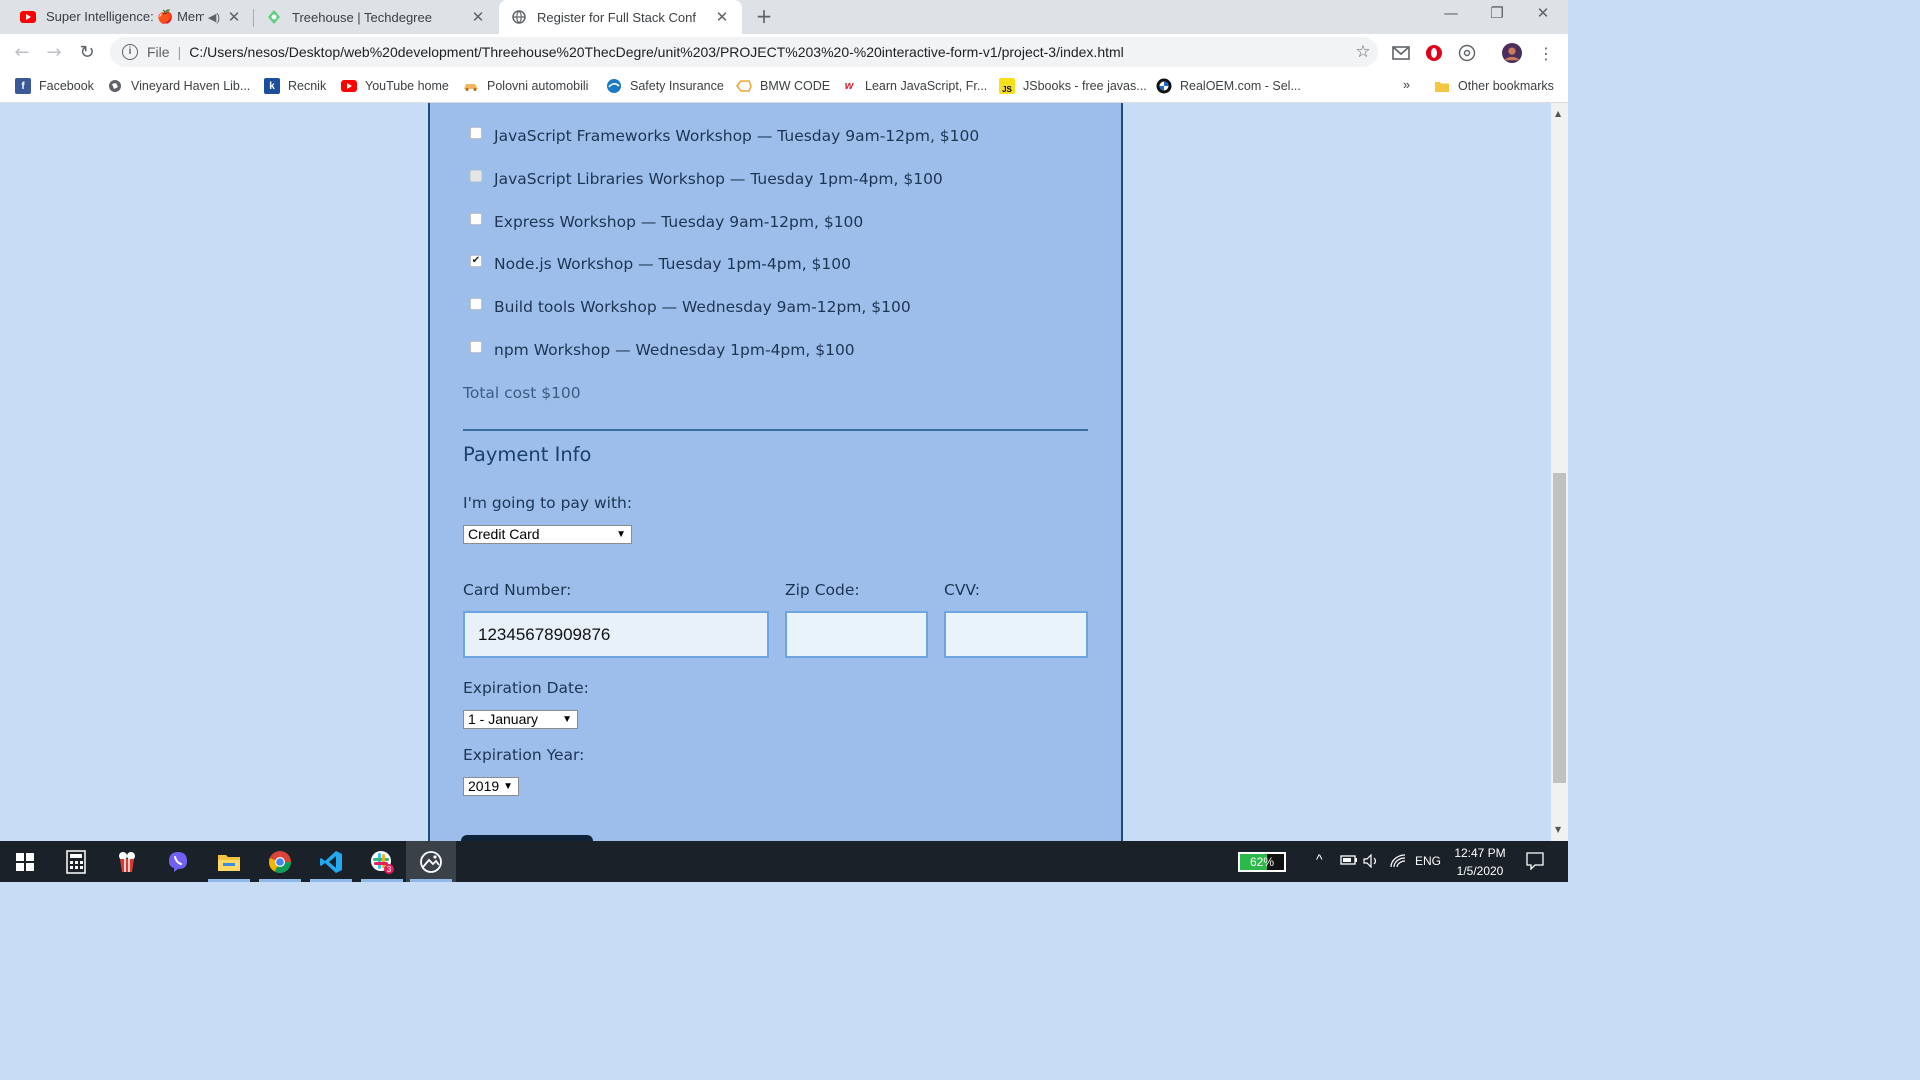 This screenshot has height=1080, width=1920. I want to click on scroll-down-arrow-icon: ▼, so click(1558, 829).